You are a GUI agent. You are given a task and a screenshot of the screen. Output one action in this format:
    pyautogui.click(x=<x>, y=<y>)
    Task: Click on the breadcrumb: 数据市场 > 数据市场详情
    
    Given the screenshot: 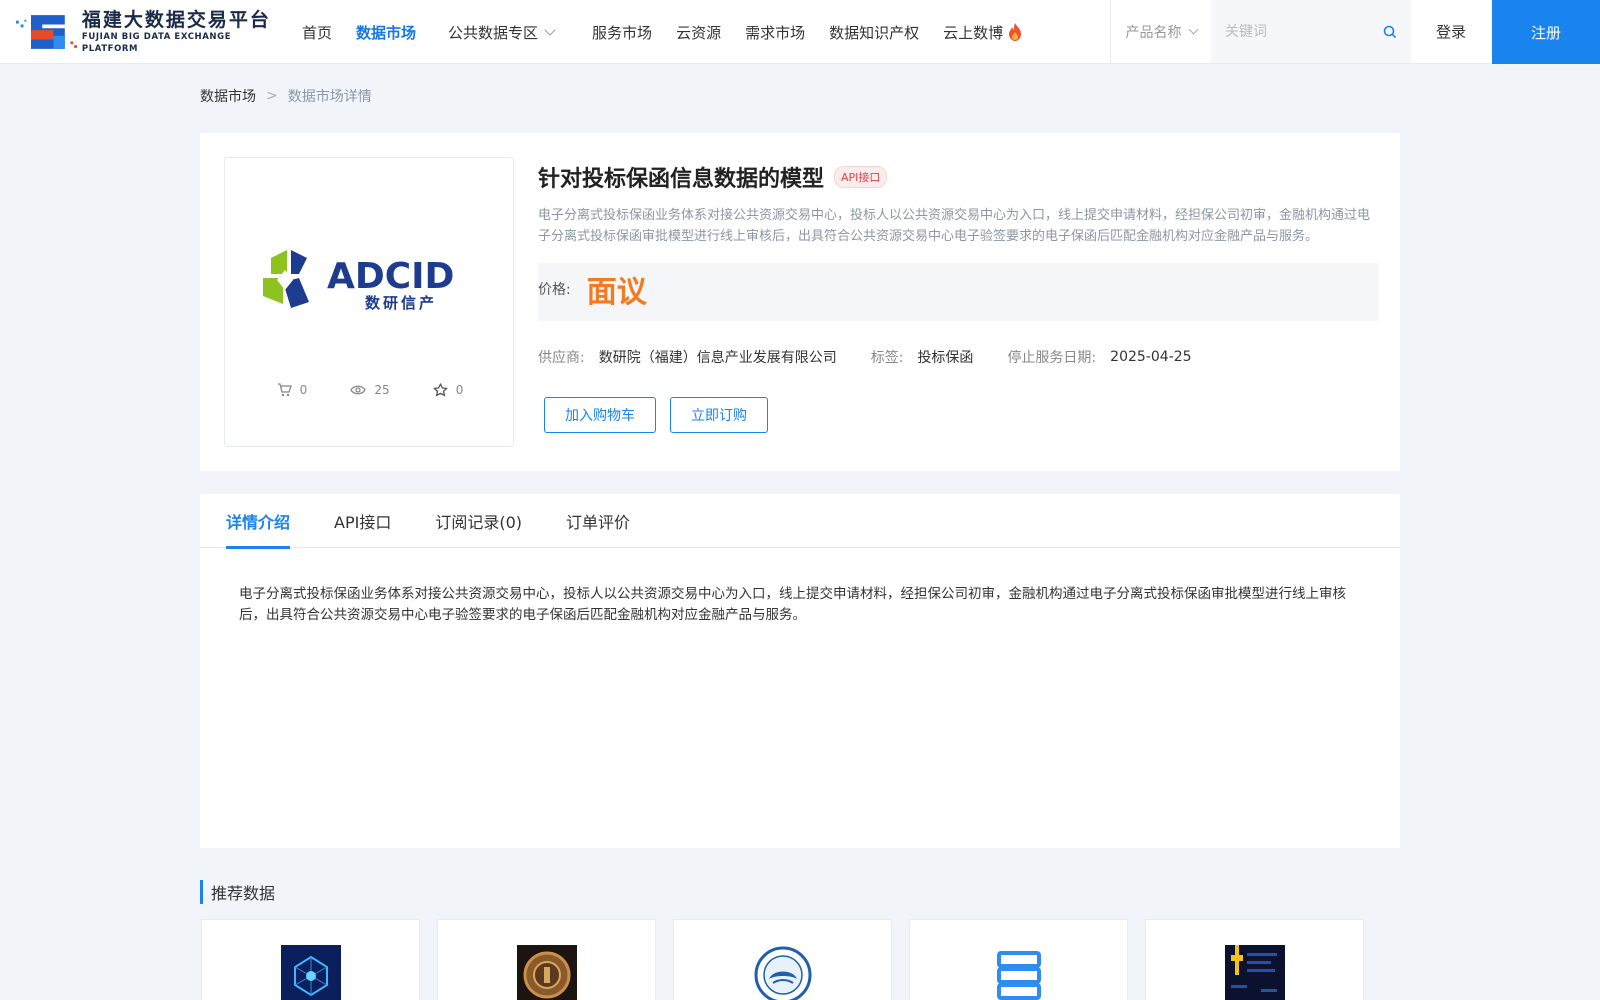 What is the action you would take?
    pyautogui.click(x=286, y=96)
    